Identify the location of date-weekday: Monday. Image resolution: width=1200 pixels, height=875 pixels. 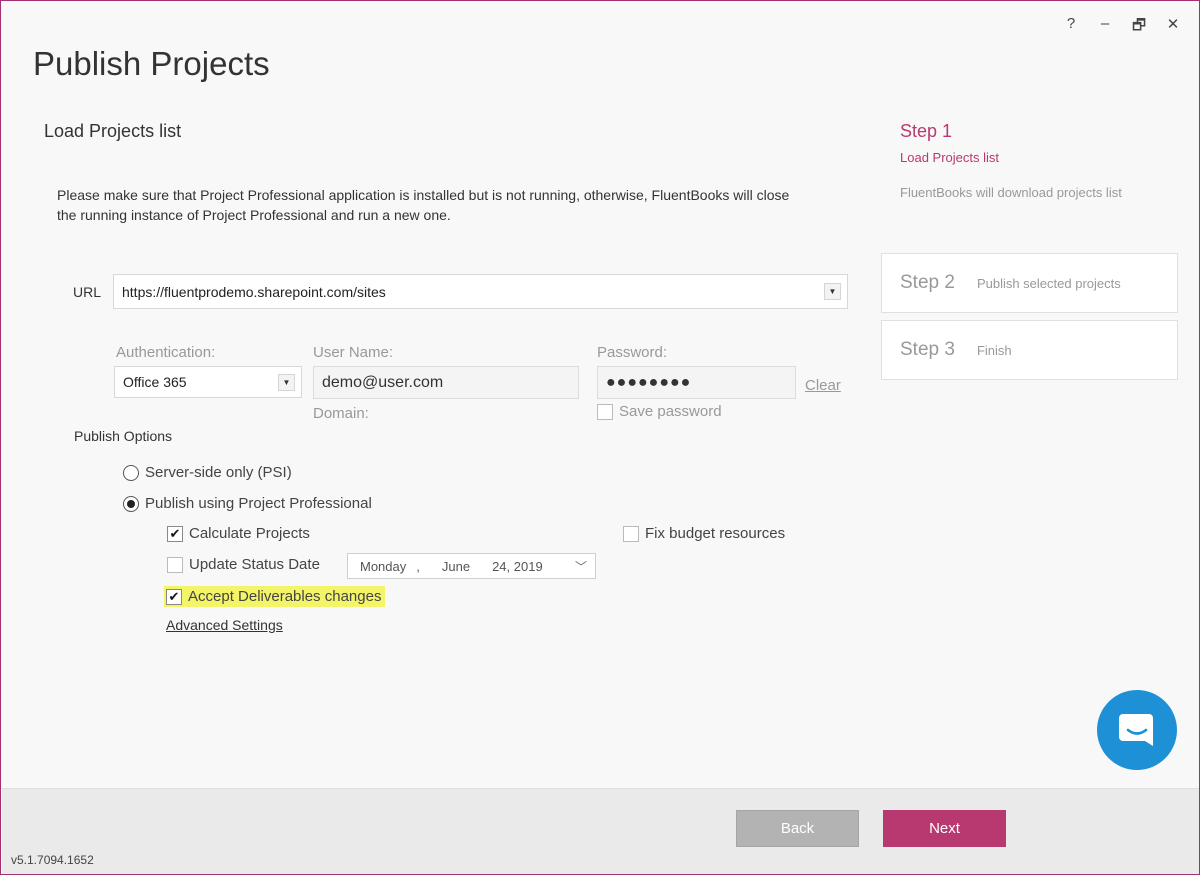
(383, 566).